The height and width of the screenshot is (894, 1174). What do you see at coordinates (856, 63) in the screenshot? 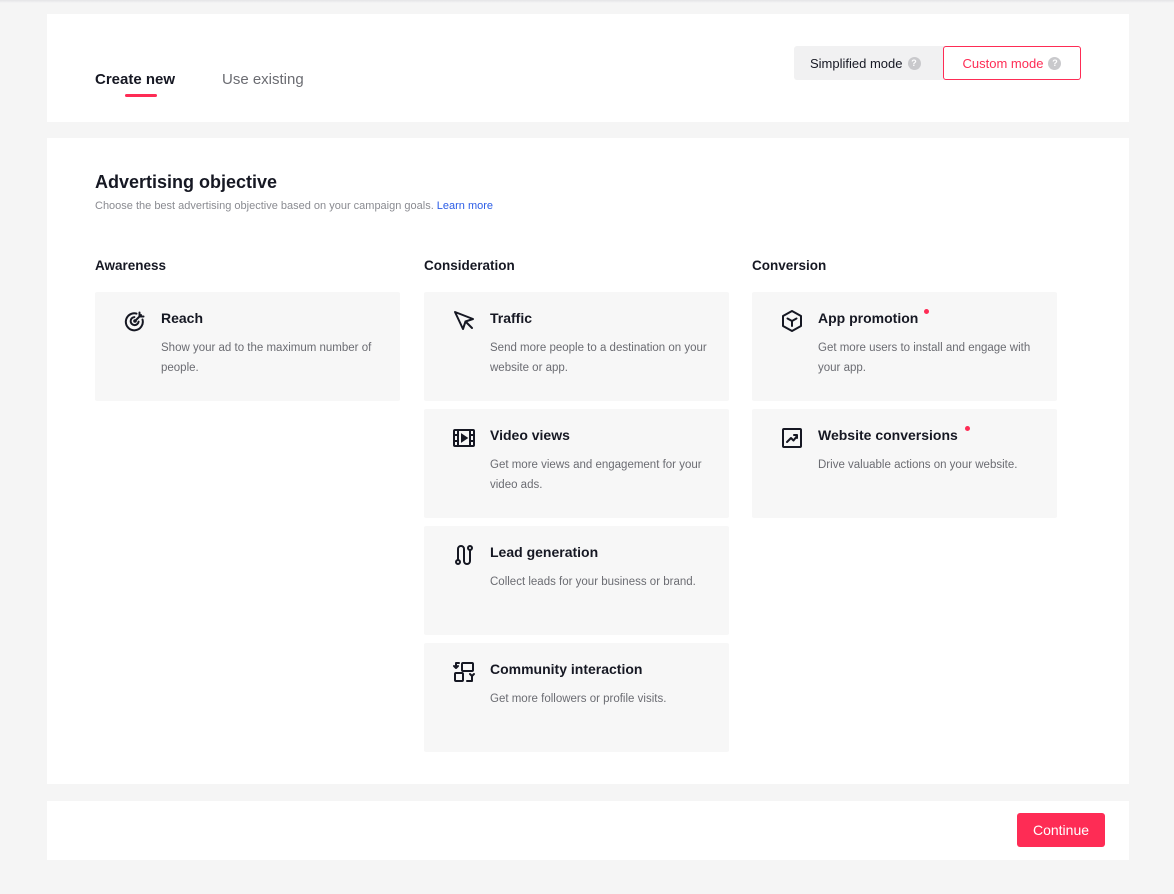
I see `simplified-mode-label: Simplified mode` at bounding box center [856, 63].